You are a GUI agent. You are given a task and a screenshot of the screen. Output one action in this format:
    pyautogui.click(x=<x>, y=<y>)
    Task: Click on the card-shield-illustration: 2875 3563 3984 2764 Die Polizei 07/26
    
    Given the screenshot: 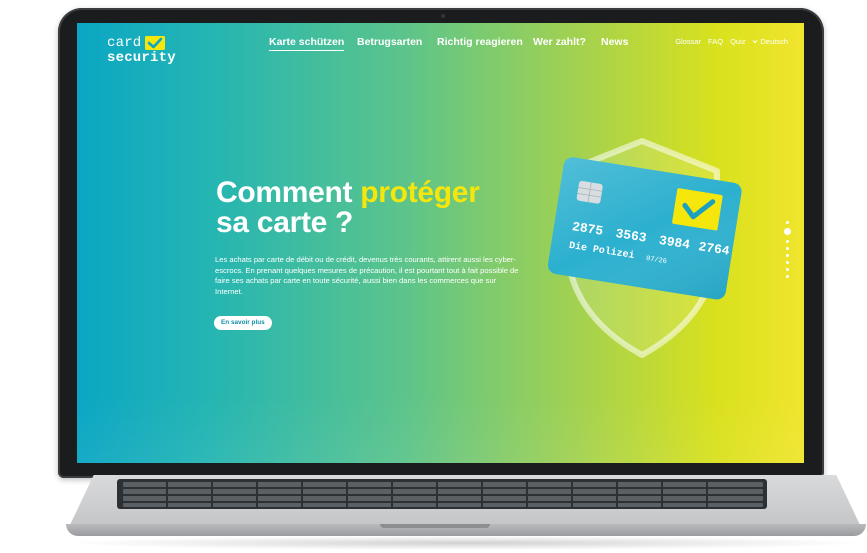 What is the action you would take?
    pyautogui.click(x=644, y=248)
    